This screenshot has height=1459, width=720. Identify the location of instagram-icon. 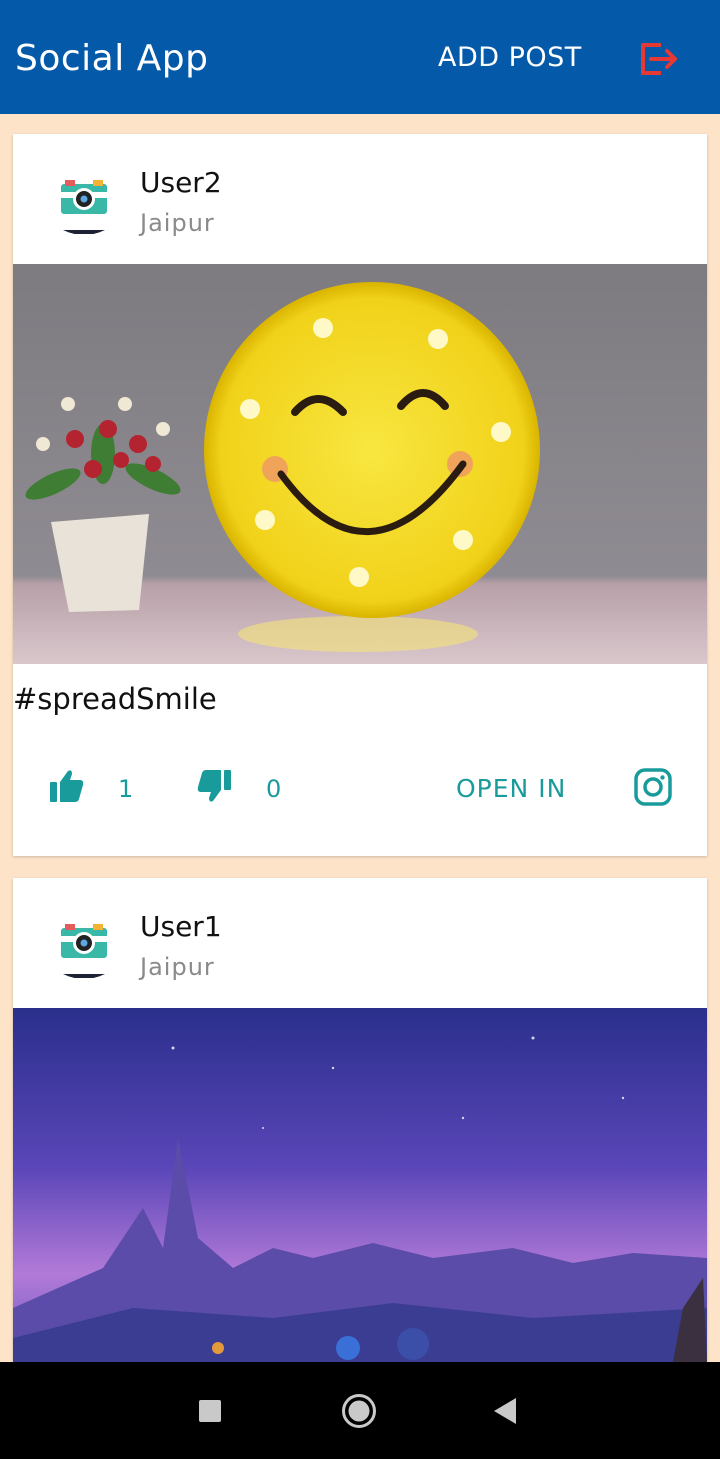
(653, 787).